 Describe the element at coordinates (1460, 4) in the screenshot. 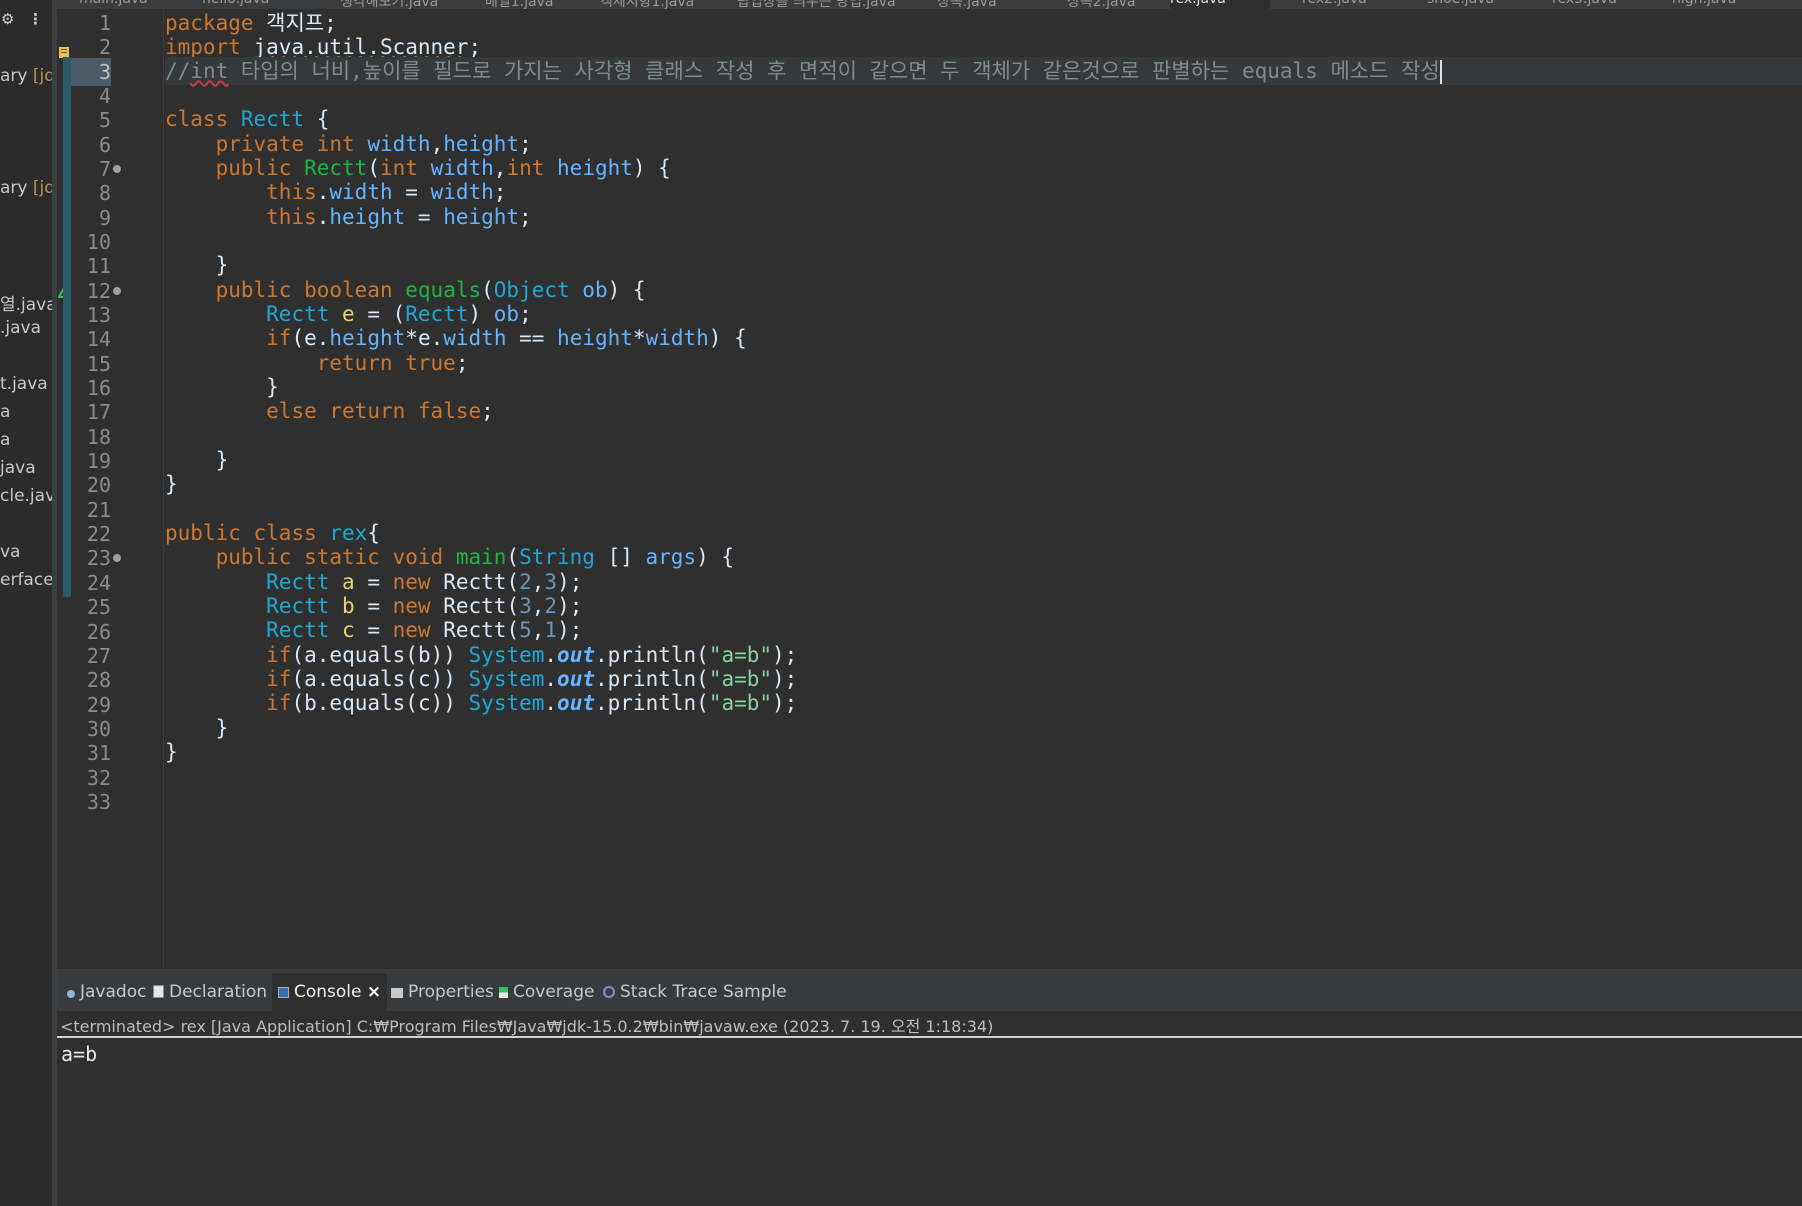

I see `editor-tab: shoe.java` at that location.